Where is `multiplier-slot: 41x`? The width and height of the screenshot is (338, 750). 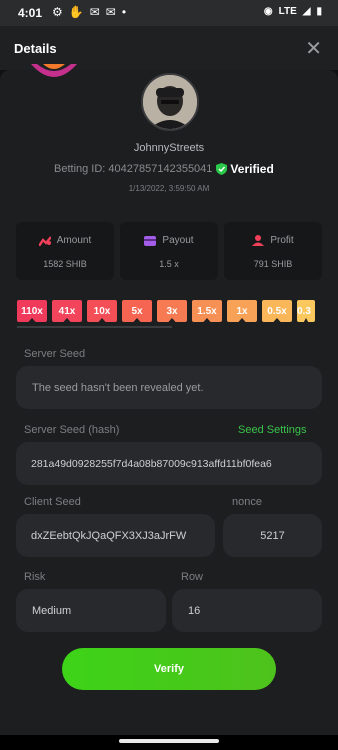 multiplier-slot: 41x is located at coordinates (67, 311).